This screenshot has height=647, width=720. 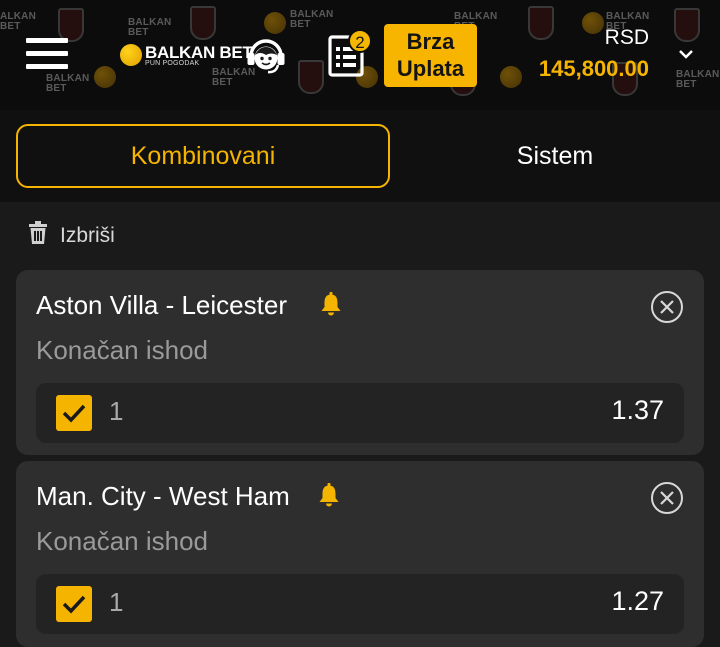 What do you see at coordinates (430, 68) in the screenshot?
I see `quick-pay-label-line2: Uplata` at bounding box center [430, 68].